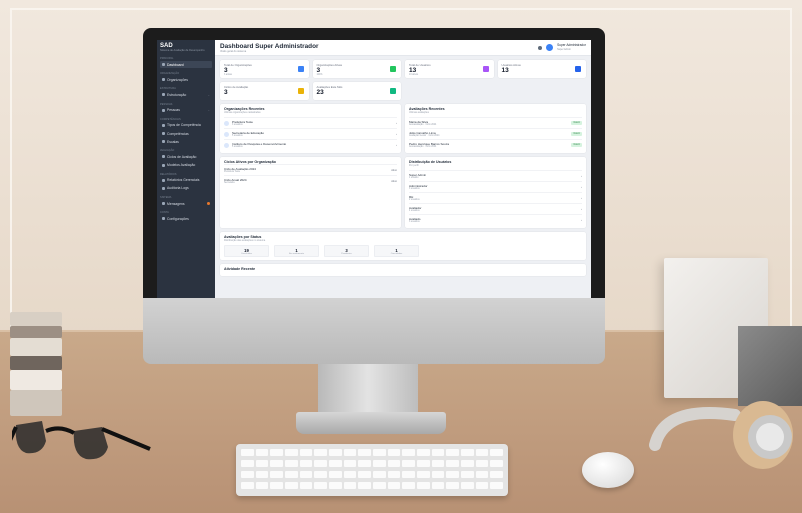  I want to click on user-check-icon, so click(578, 69).